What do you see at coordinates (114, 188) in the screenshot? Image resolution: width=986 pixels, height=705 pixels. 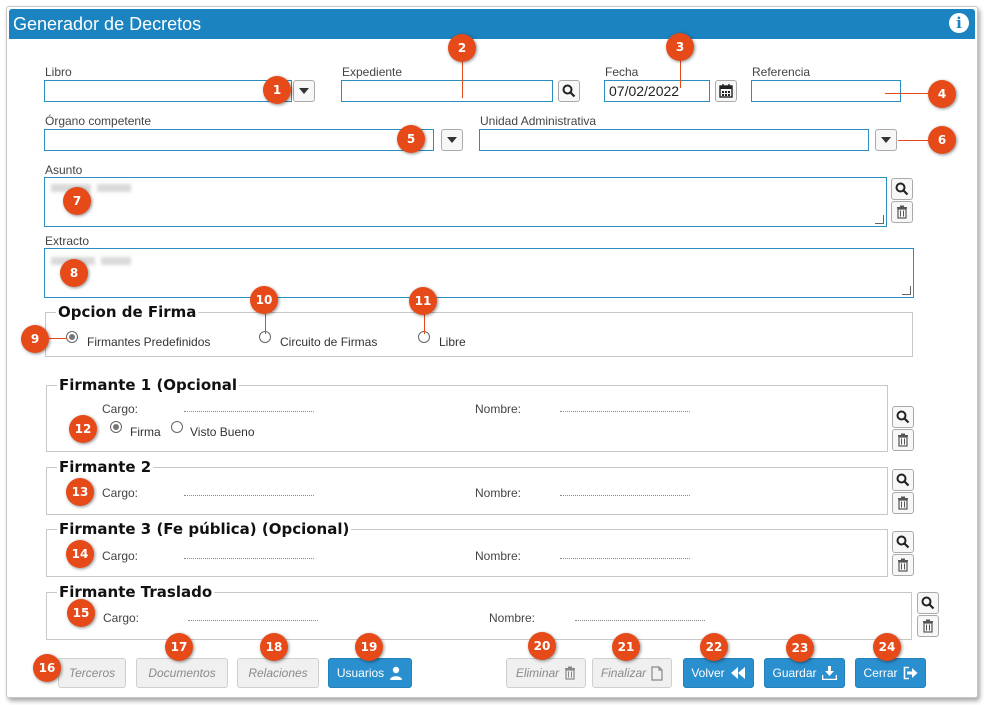 I see `asunto-redacted-text` at bounding box center [114, 188].